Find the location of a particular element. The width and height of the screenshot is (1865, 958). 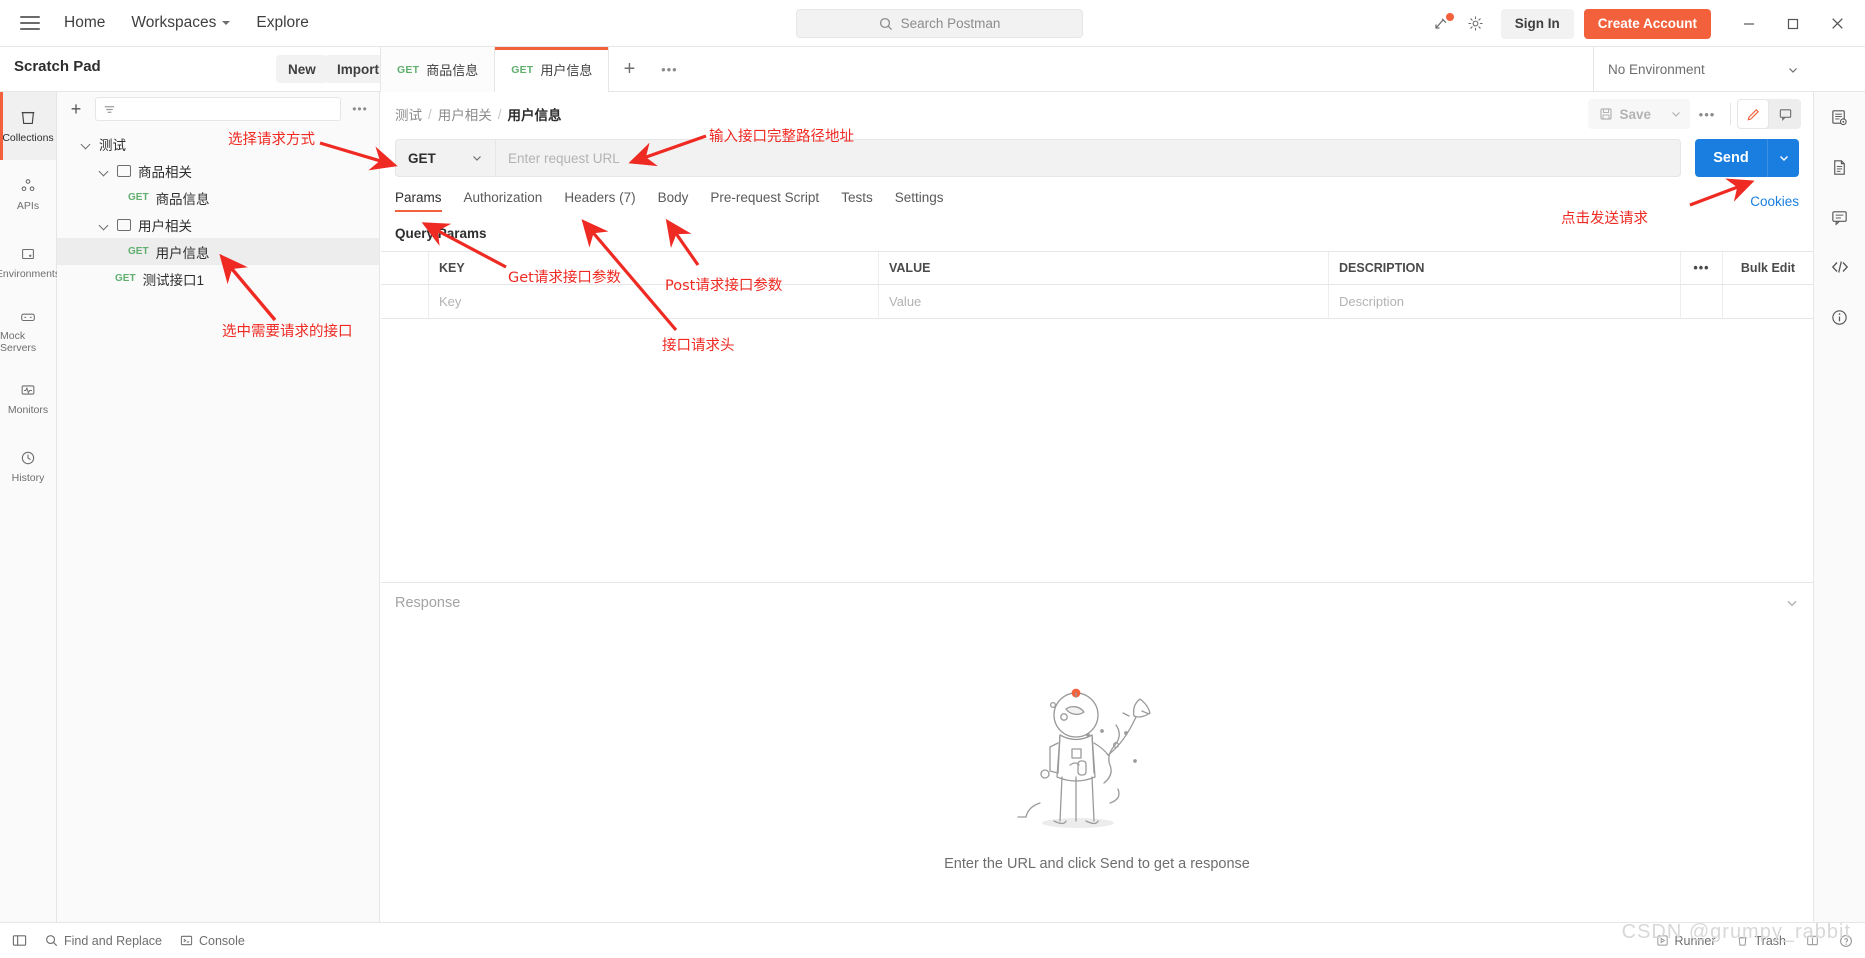

tab-headers: Headers (7) is located at coordinates (599, 201).